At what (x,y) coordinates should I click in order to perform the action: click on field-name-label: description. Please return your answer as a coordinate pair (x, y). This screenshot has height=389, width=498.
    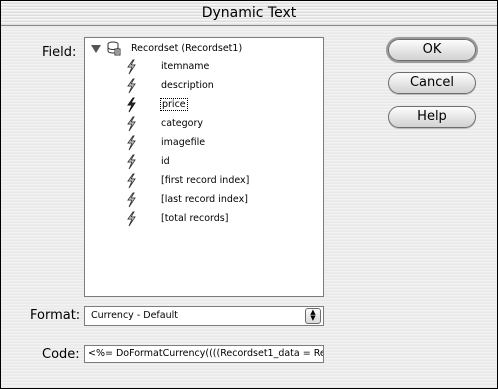
    Looking at the image, I should click on (187, 85).